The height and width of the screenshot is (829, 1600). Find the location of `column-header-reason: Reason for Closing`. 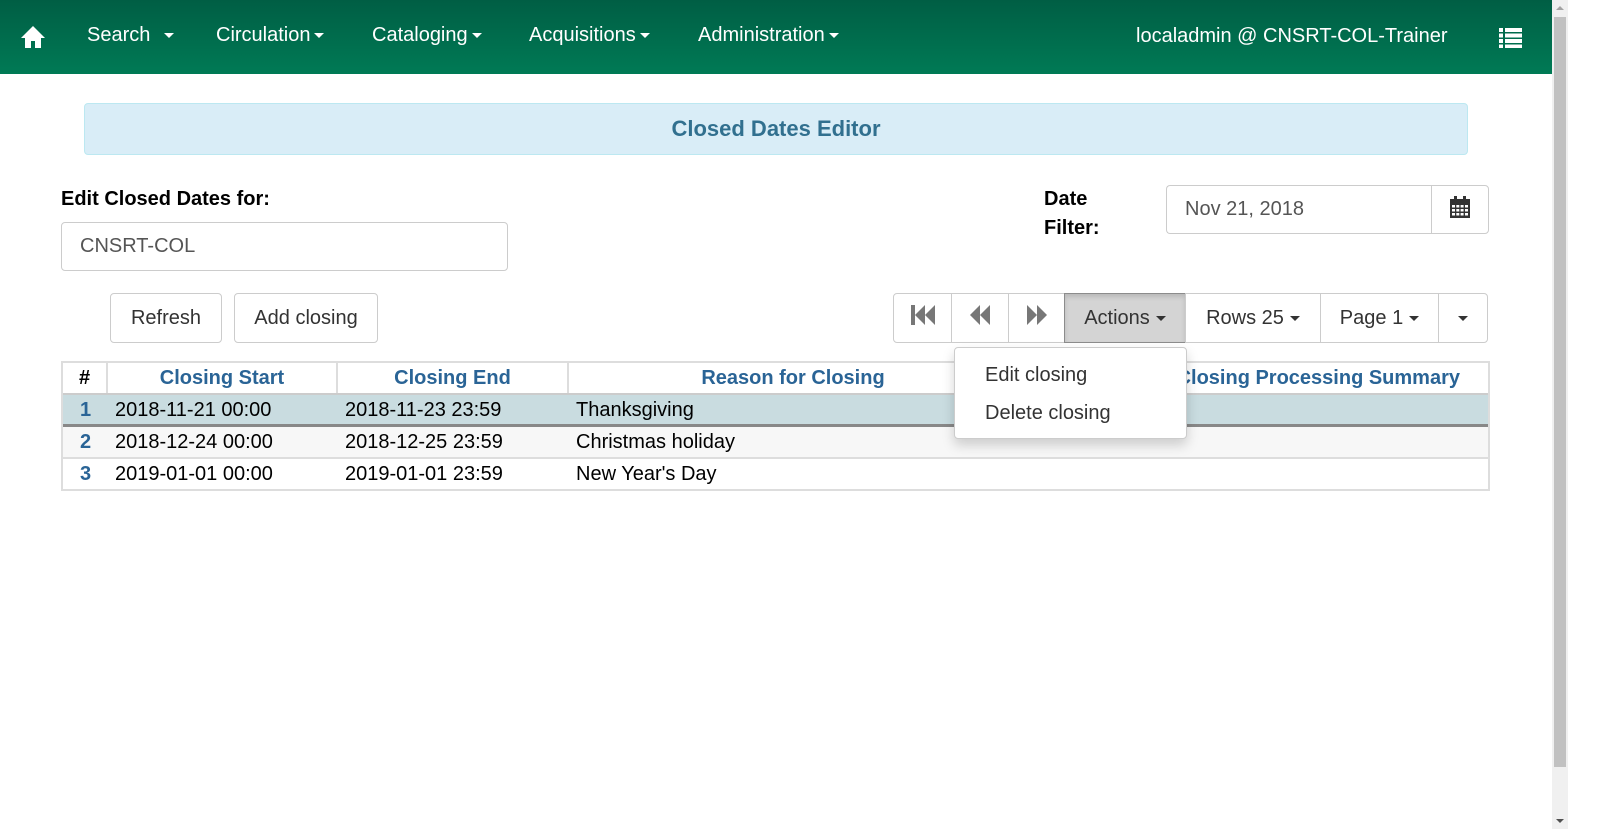

column-header-reason: Reason for Closing is located at coordinates (794, 378).